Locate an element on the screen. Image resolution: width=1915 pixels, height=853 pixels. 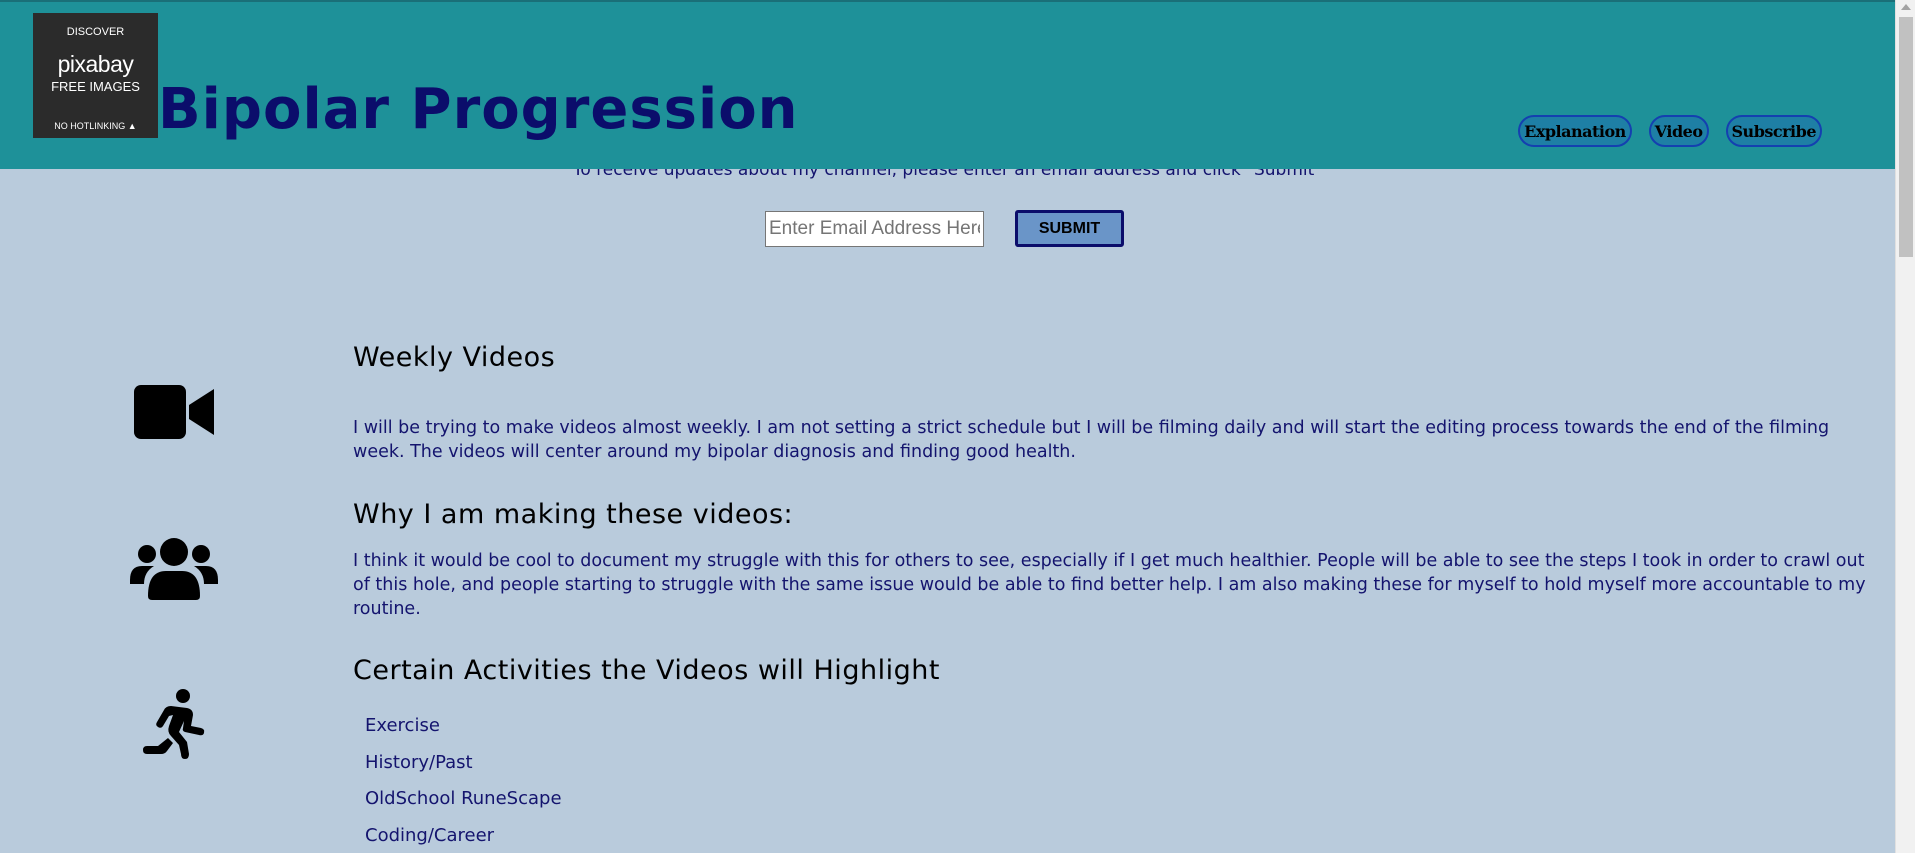
list-item: History/Past is located at coordinates (419, 762).